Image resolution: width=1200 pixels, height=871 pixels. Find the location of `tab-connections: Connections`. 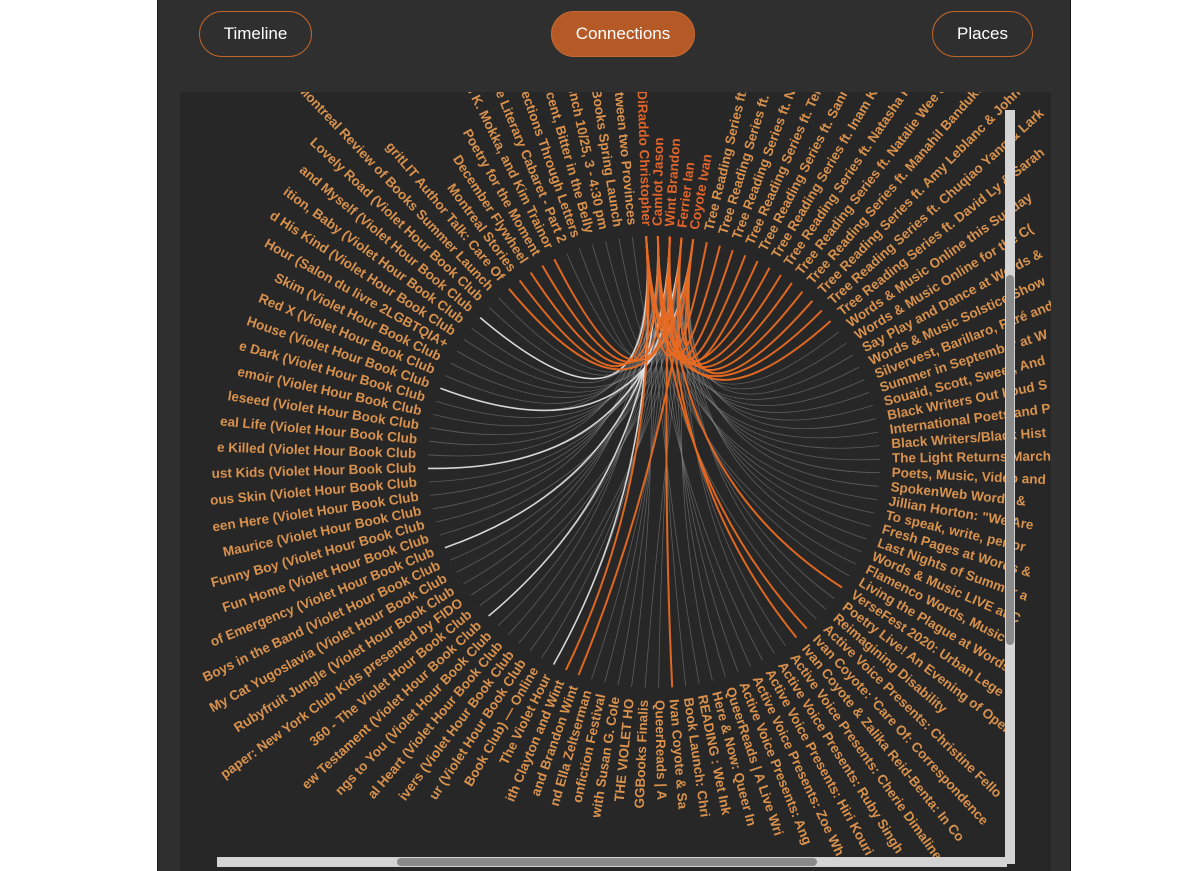

tab-connections: Connections is located at coordinates (623, 34).